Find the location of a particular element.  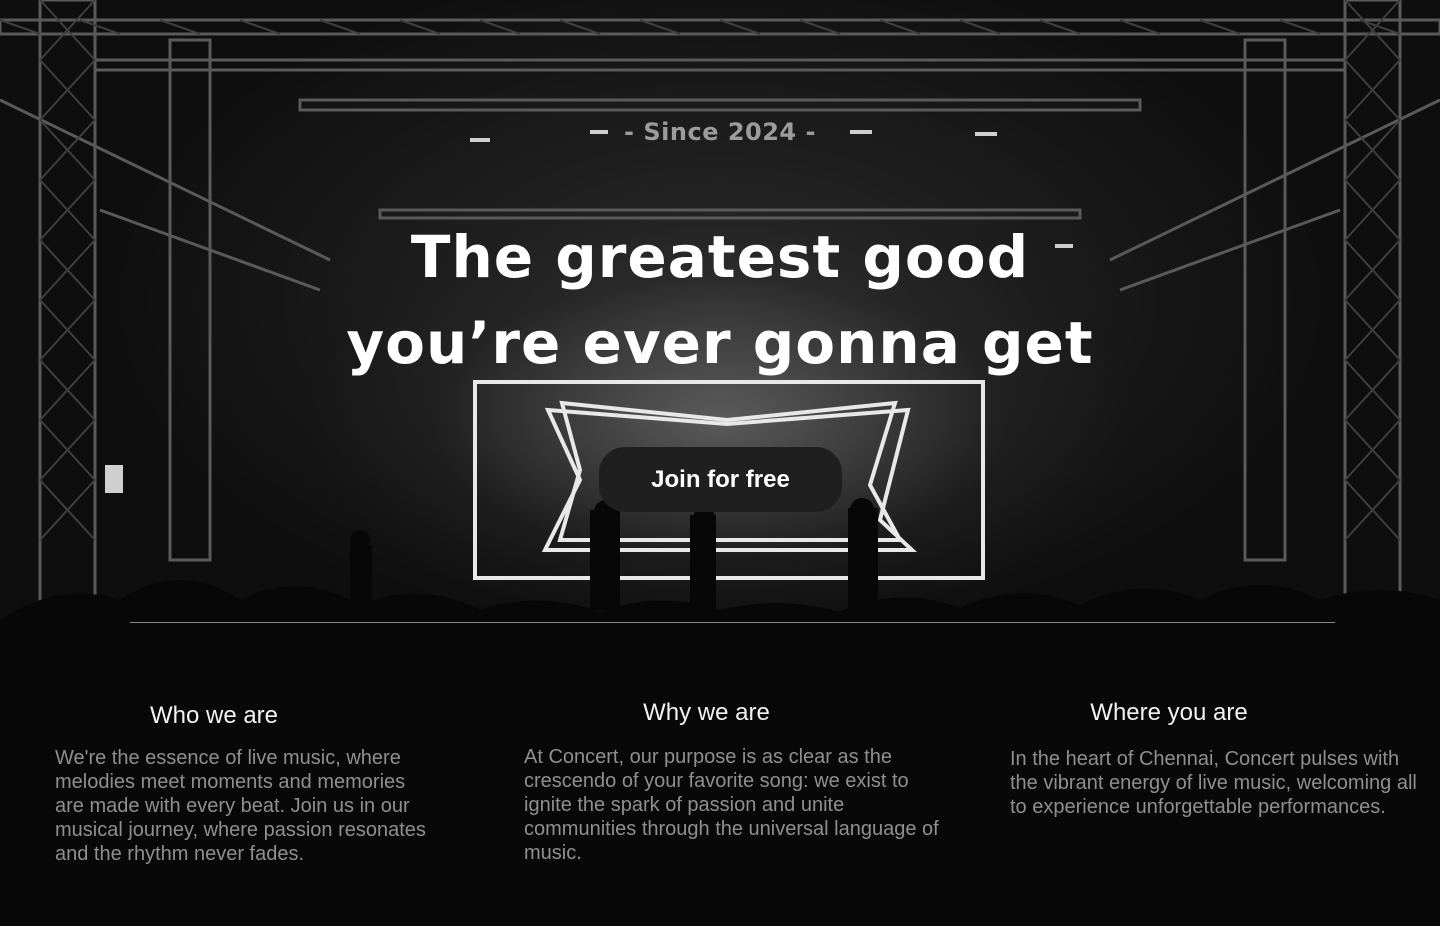

section-title: Why we are is located at coordinates (706, 712).